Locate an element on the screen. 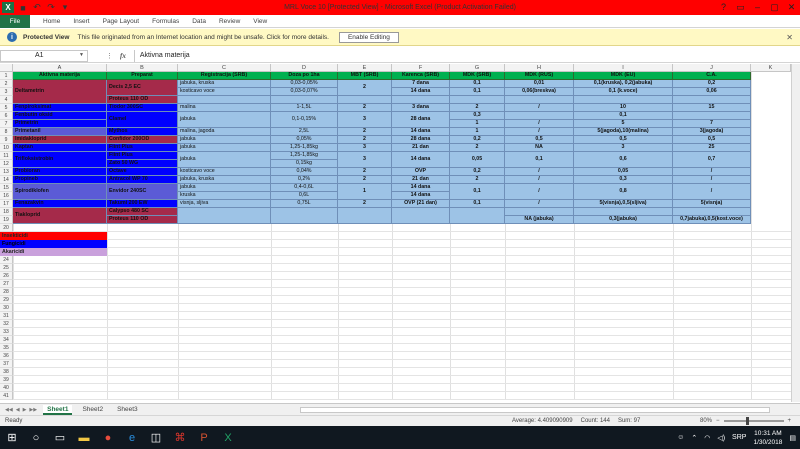  table-cell: Imidakloprid is located at coordinates (60, 140).